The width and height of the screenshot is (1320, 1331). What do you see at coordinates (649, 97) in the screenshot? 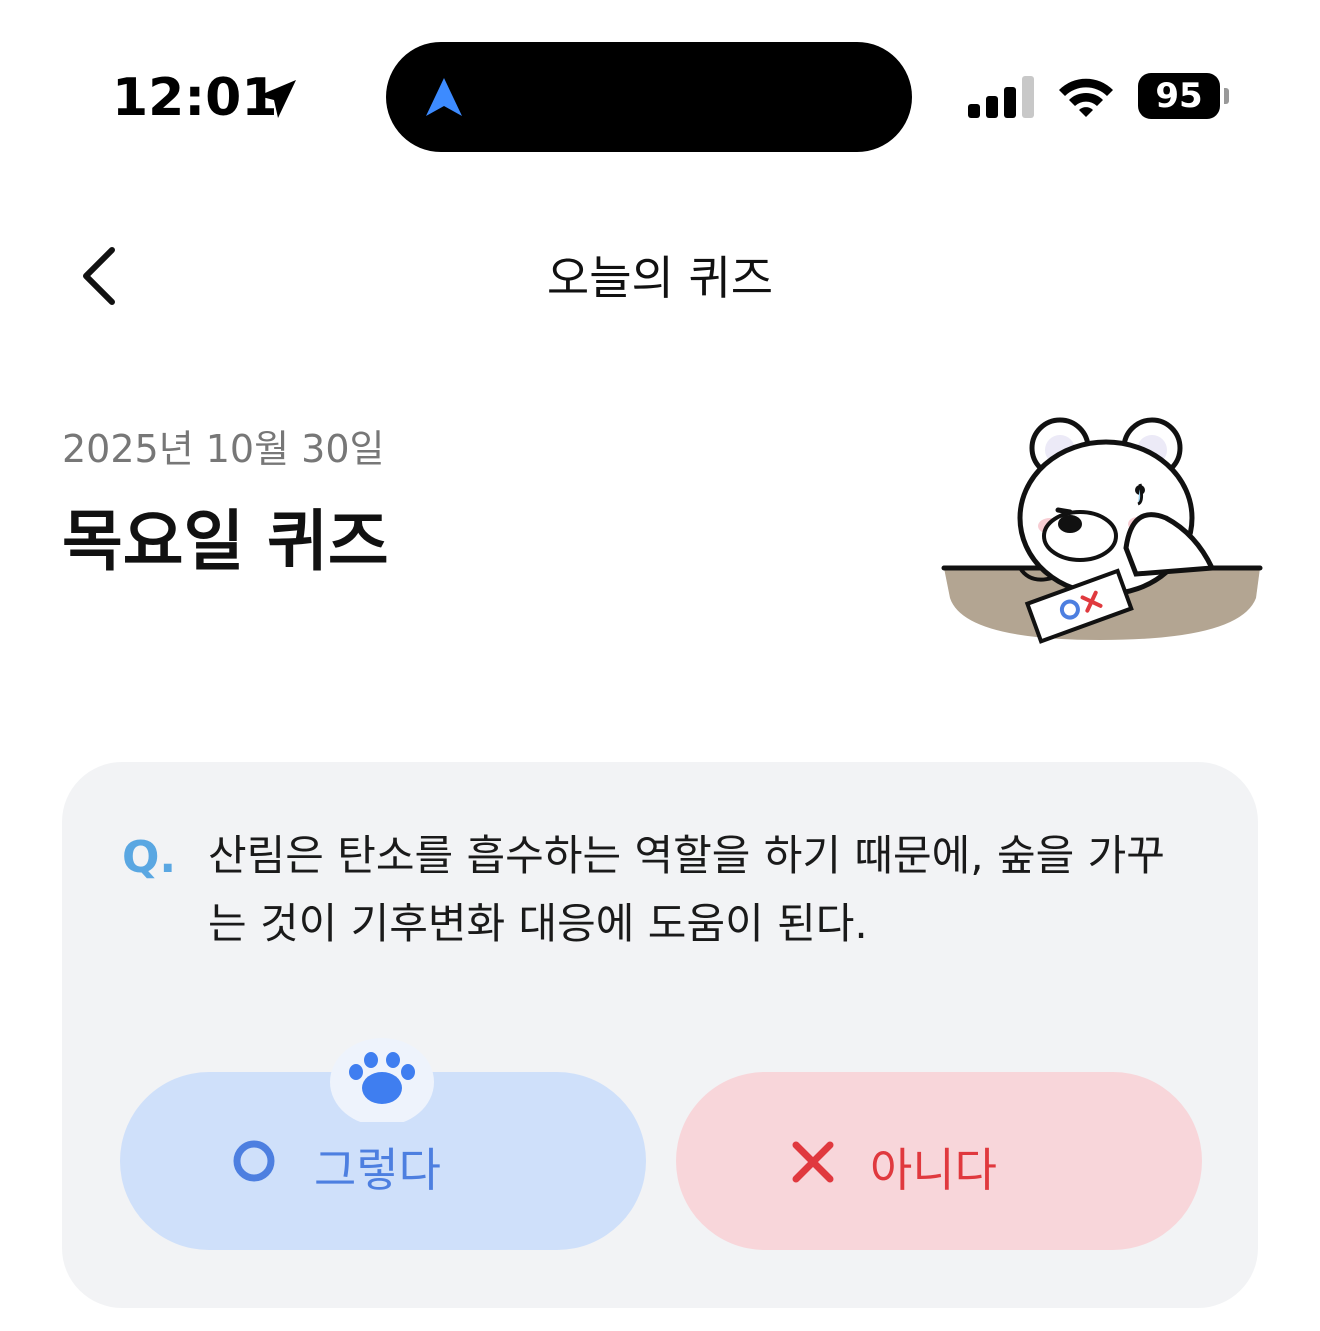
I see `dynamic-island` at bounding box center [649, 97].